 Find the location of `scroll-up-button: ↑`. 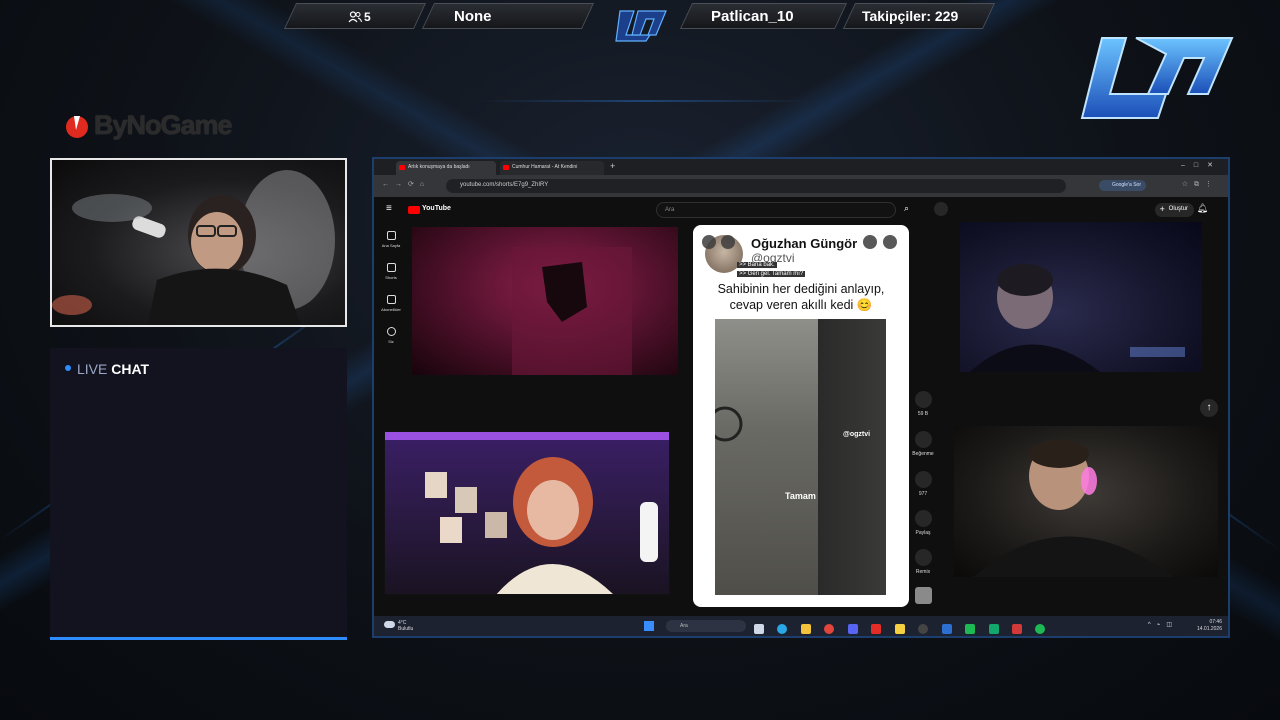

scroll-up-button: ↑ is located at coordinates (1209, 408).